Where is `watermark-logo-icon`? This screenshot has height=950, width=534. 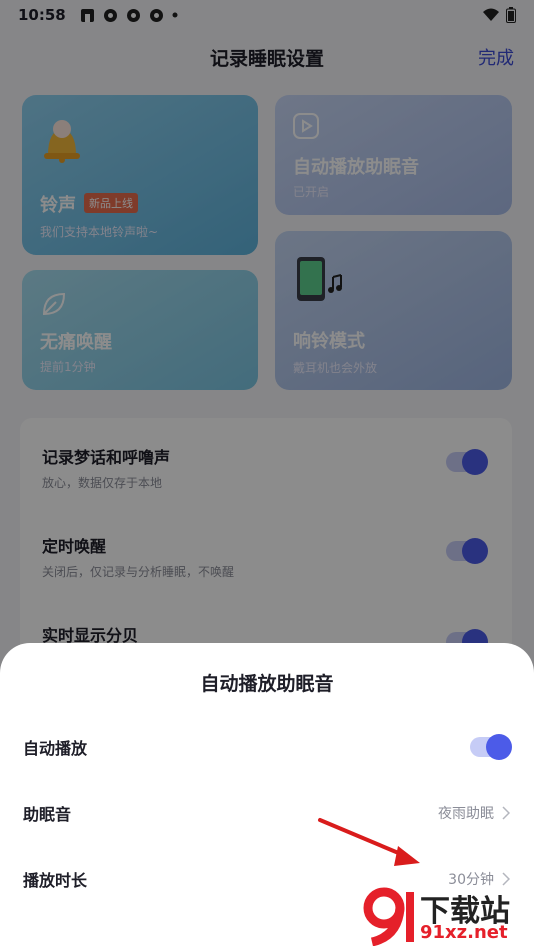 watermark-logo-icon is located at coordinates (388, 916).